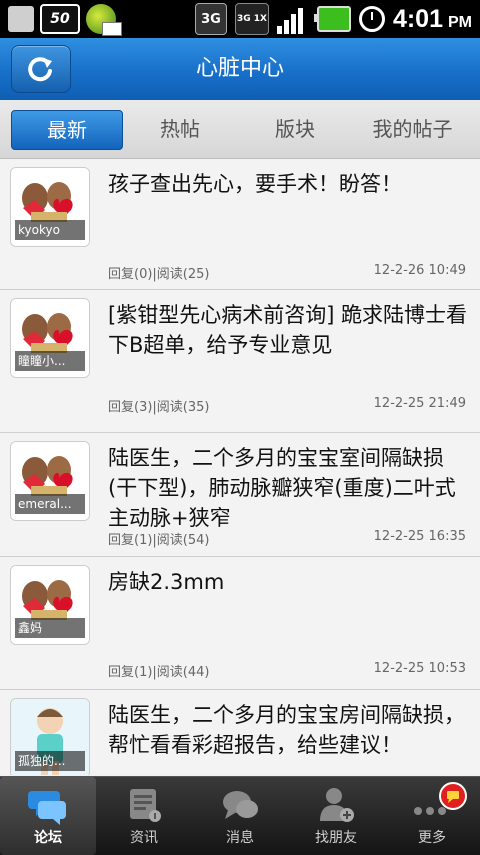 Image resolution: width=480 pixels, height=855 pixels. What do you see at coordinates (159, 540) in the screenshot?
I see `post-stats: 回复(1)|阅读(54)` at bounding box center [159, 540].